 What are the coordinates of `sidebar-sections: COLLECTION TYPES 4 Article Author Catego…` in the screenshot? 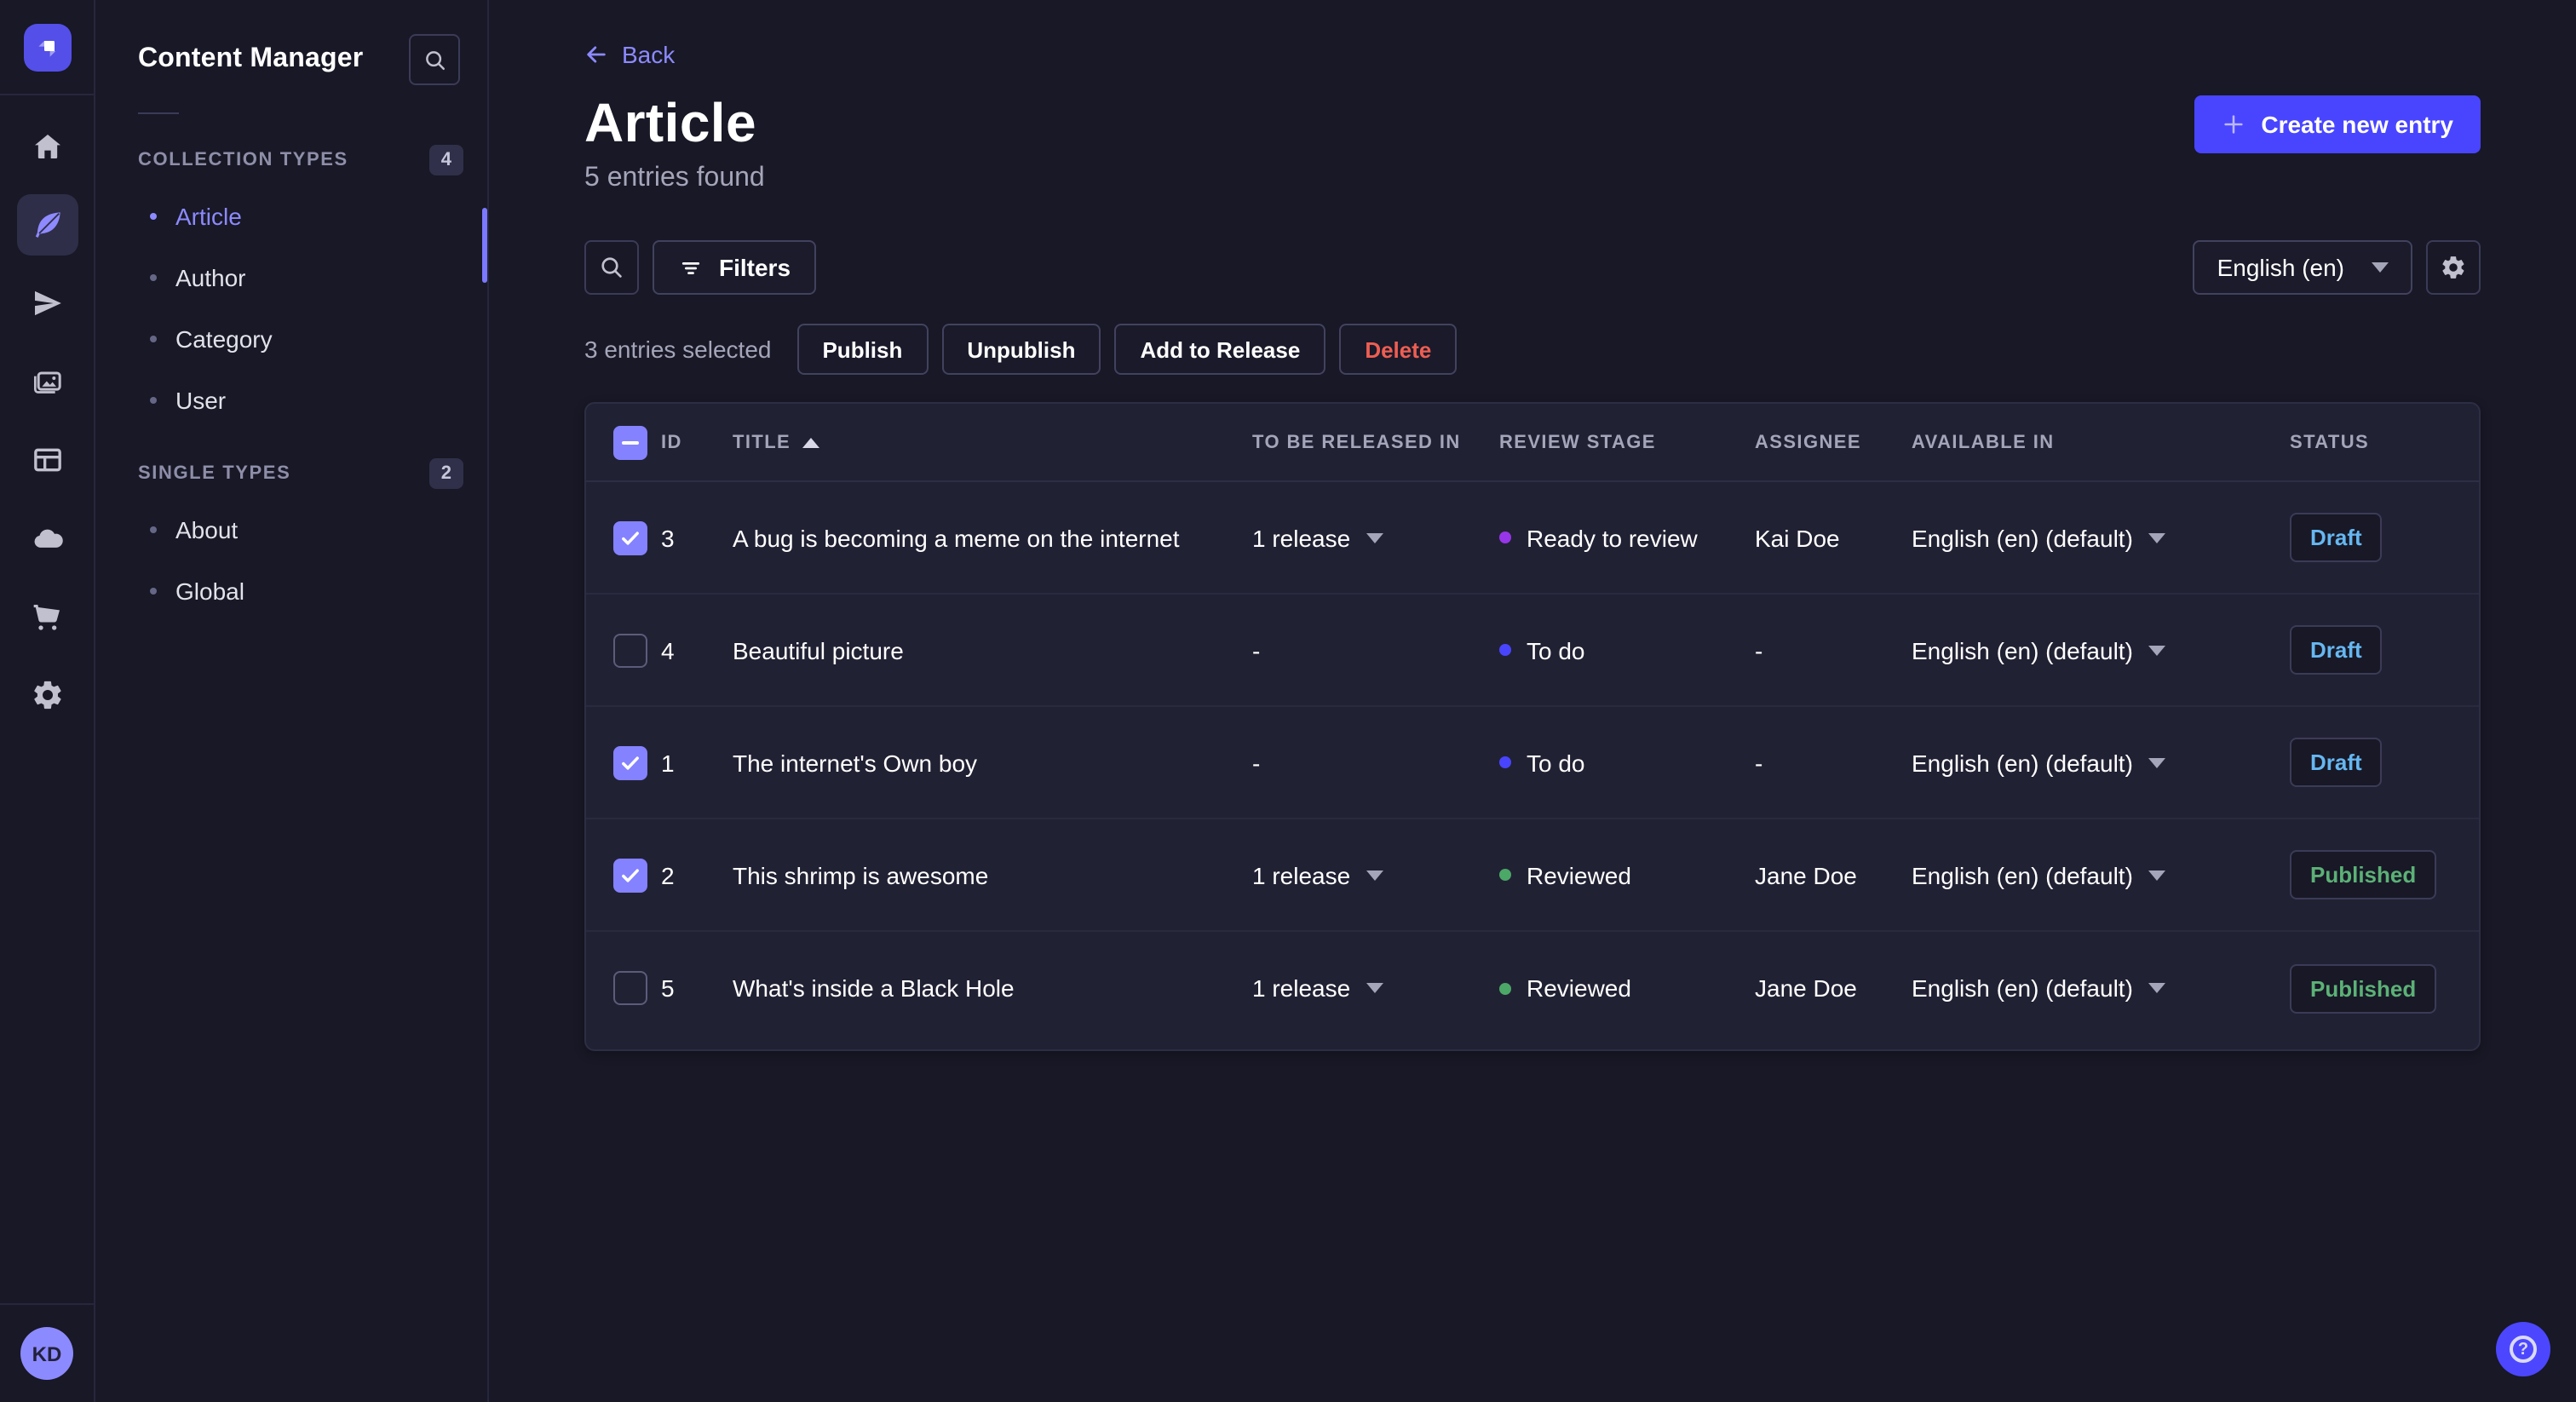 It's located at (291, 376).